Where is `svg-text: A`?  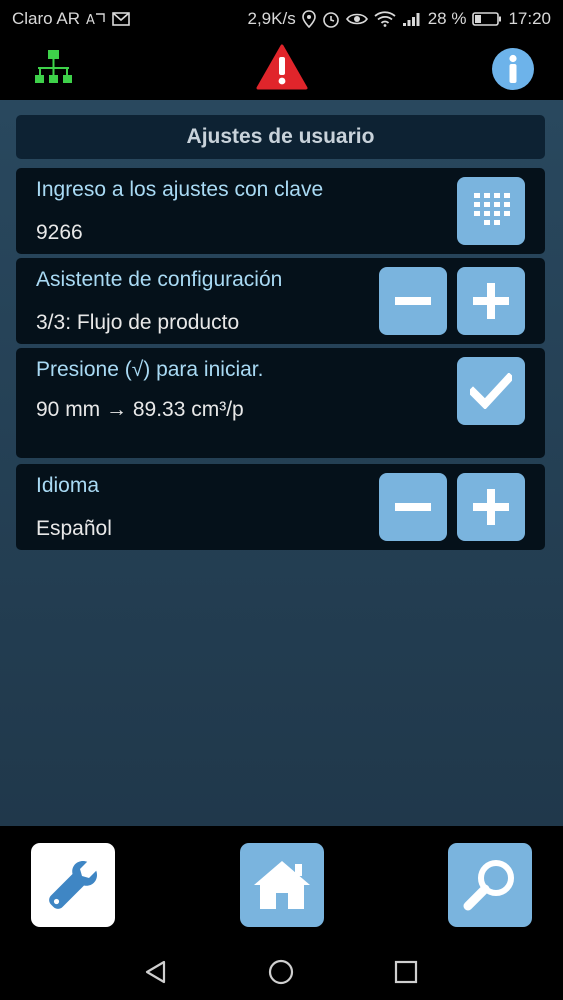 svg-text: A is located at coordinates (90, 20).